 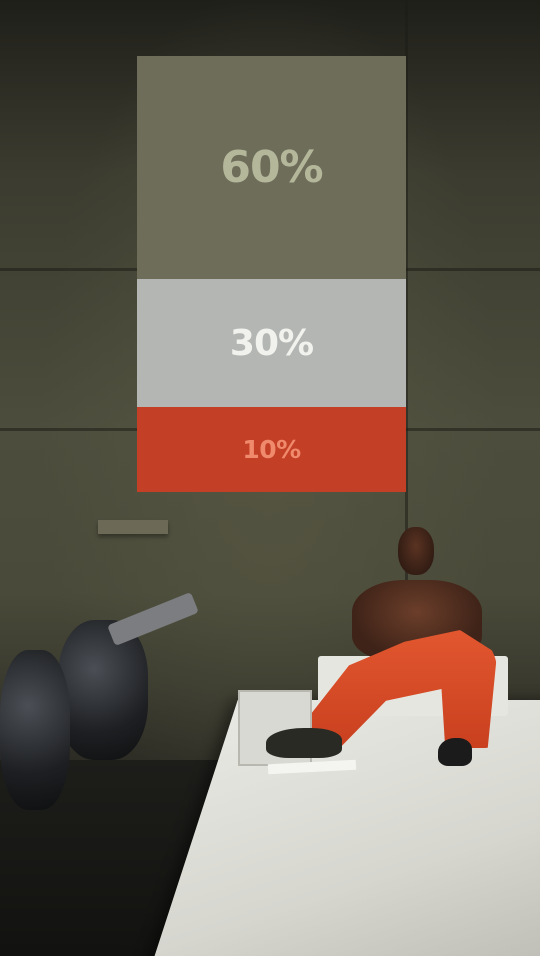 I want to click on wall-shelf, so click(x=133, y=527).